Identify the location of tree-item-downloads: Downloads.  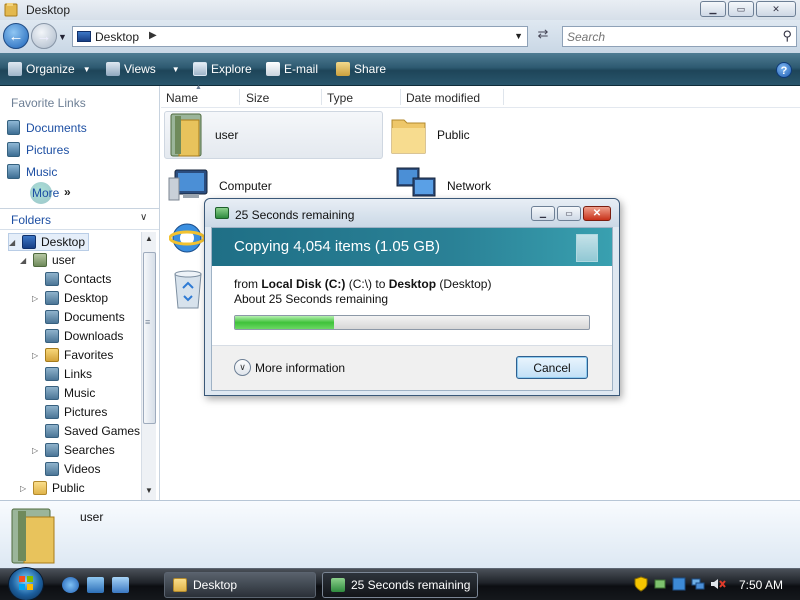
(77, 336).